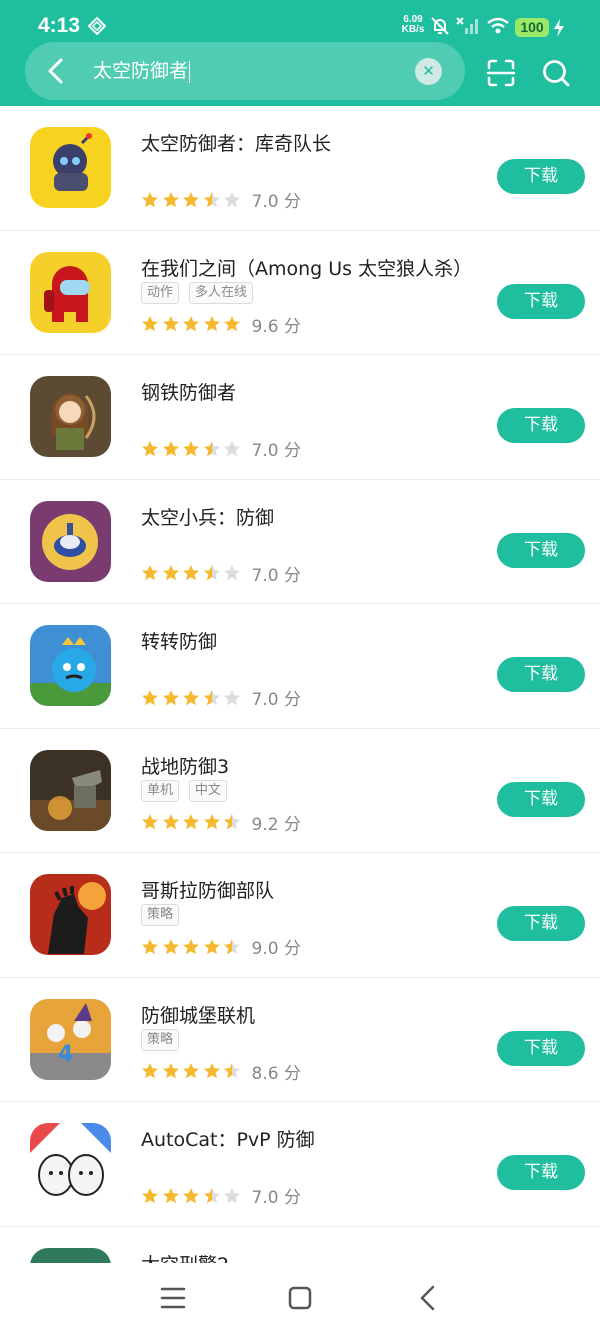 This screenshot has height=1333, width=600. Describe the element at coordinates (59, 25) in the screenshot. I see `status-time: 4:13` at that location.